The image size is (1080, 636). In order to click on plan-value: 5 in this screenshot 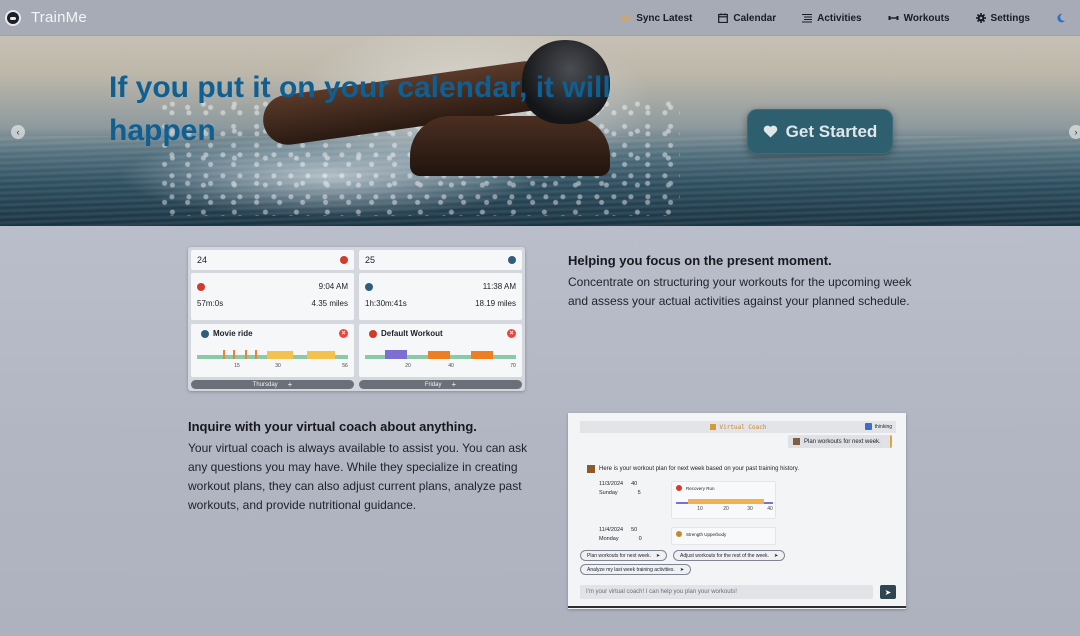, I will do `click(639, 493)`.